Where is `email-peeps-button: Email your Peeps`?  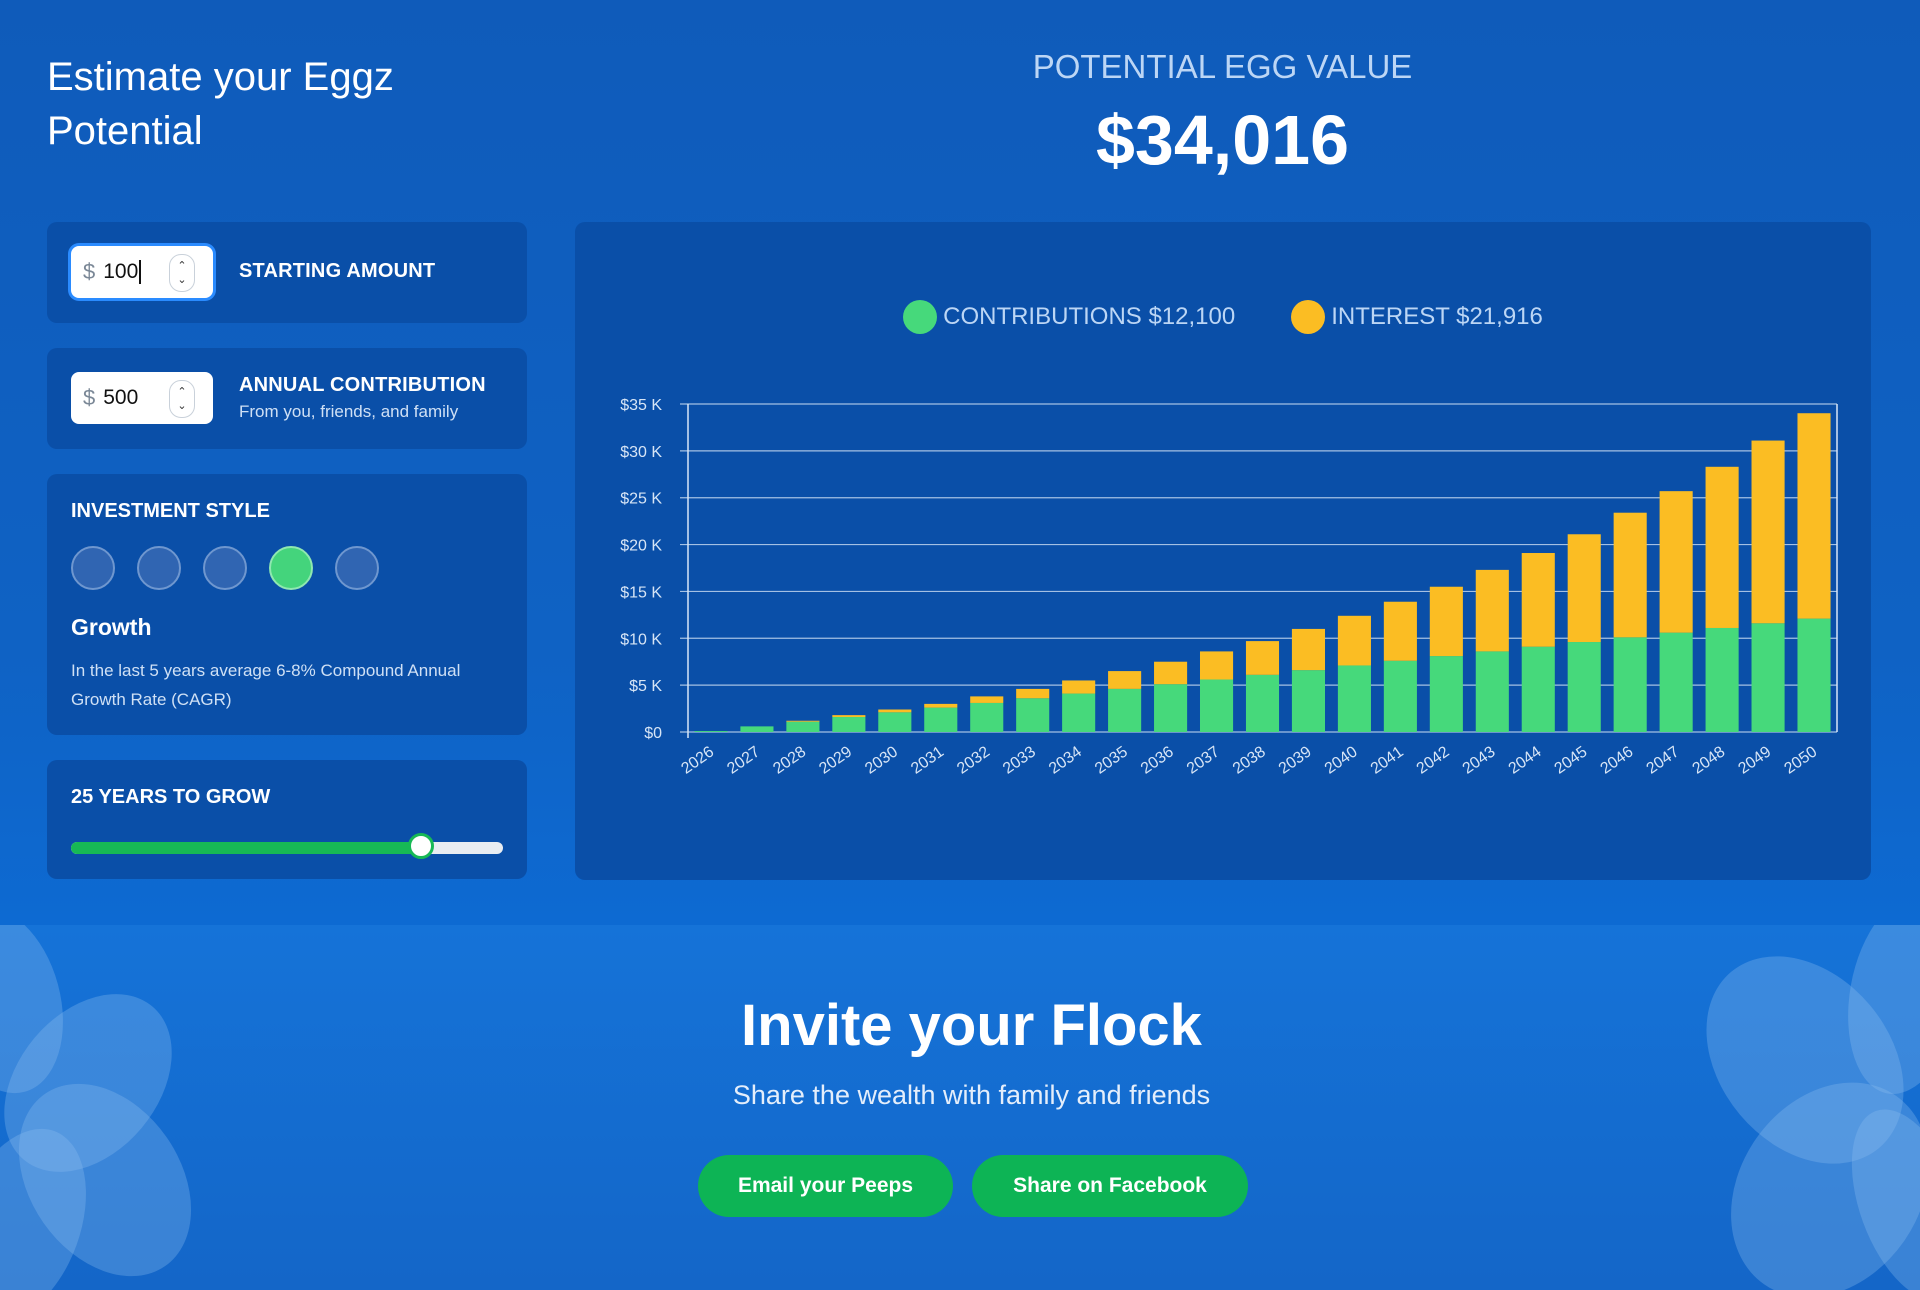 email-peeps-button: Email your Peeps is located at coordinates (825, 1186).